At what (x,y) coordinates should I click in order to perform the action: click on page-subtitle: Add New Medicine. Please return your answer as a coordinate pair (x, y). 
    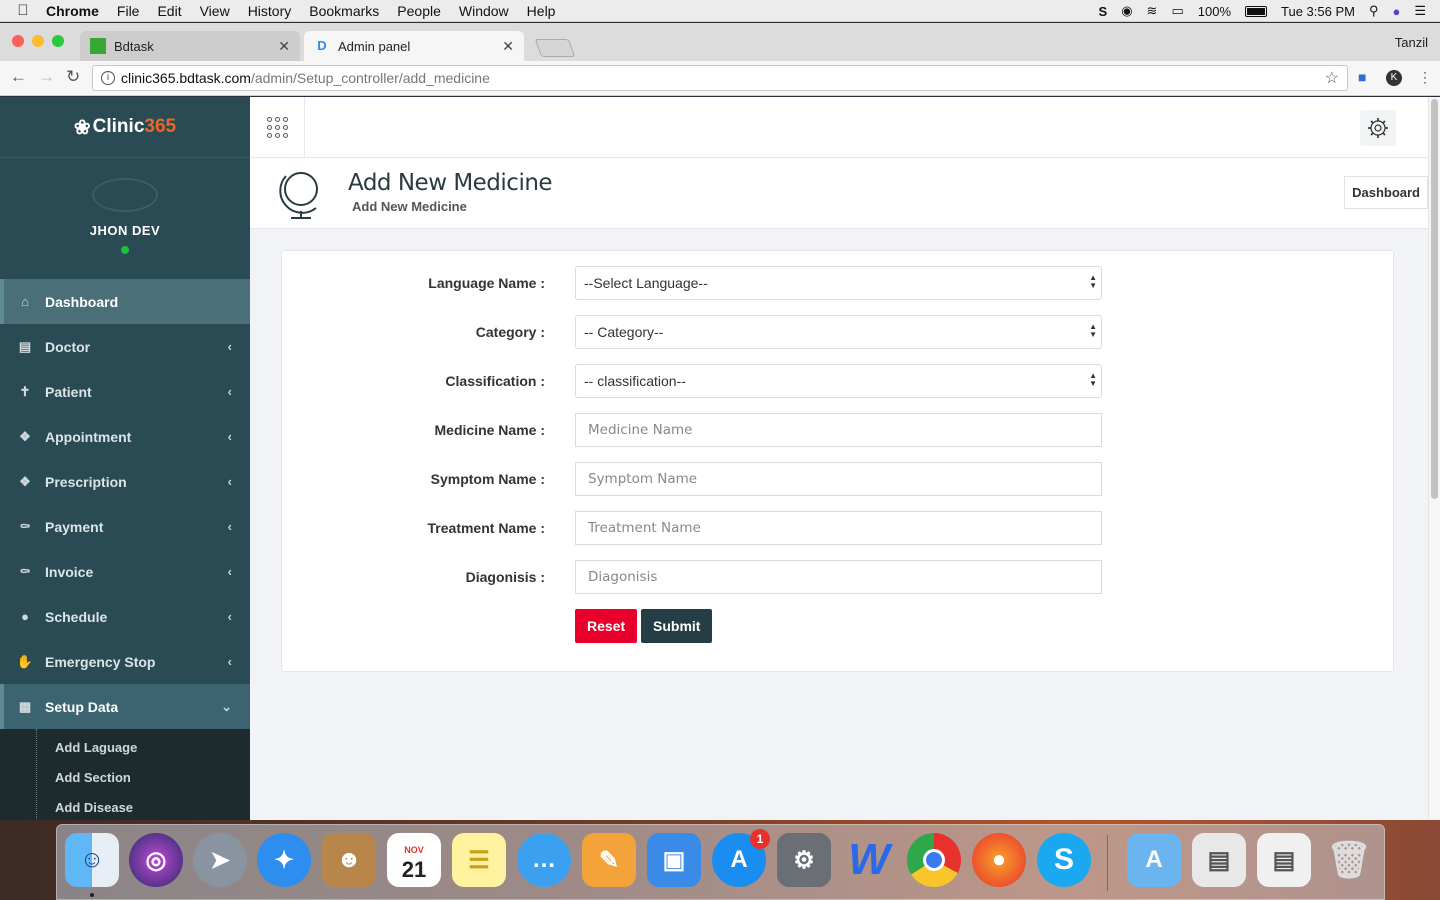
    Looking at the image, I should click on (409, 206).